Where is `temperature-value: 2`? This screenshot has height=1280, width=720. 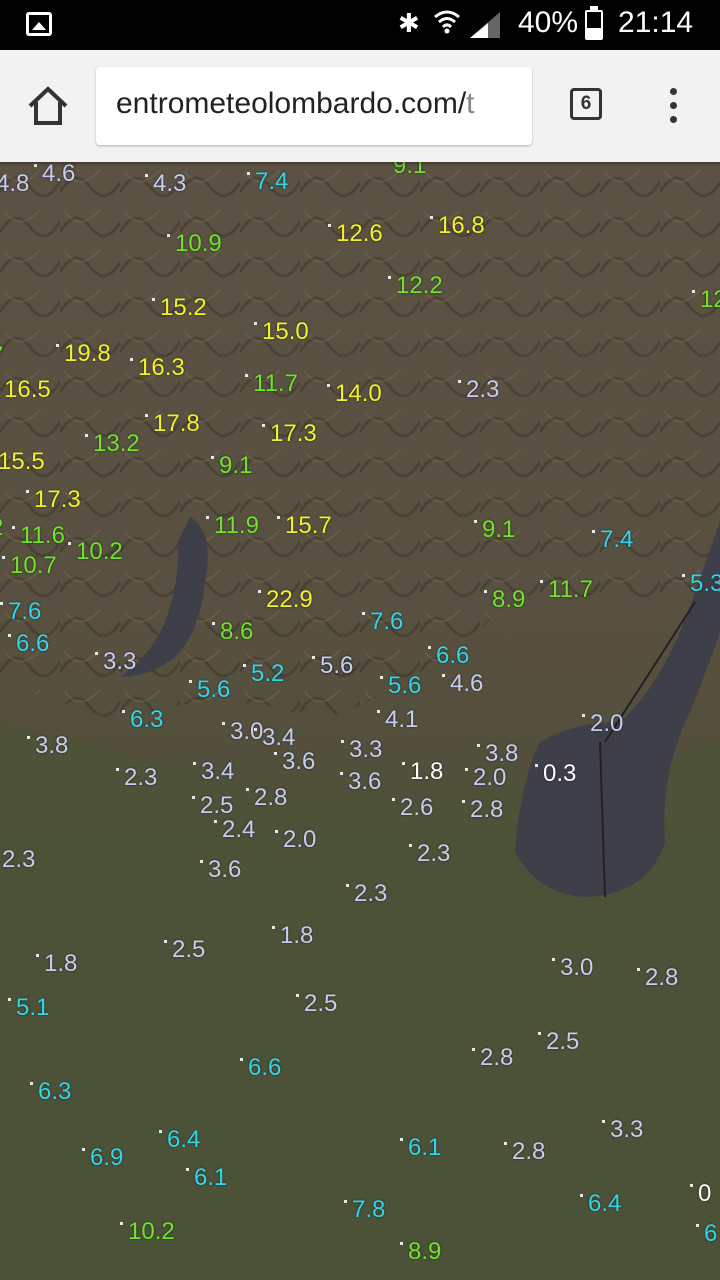 temperature-value: 2 is located at coordinates (1, 528).